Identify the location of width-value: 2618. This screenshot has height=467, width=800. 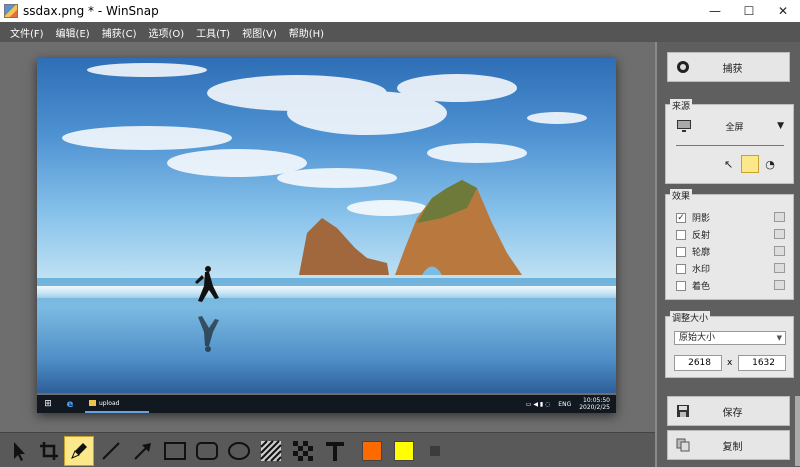
(699, 363).